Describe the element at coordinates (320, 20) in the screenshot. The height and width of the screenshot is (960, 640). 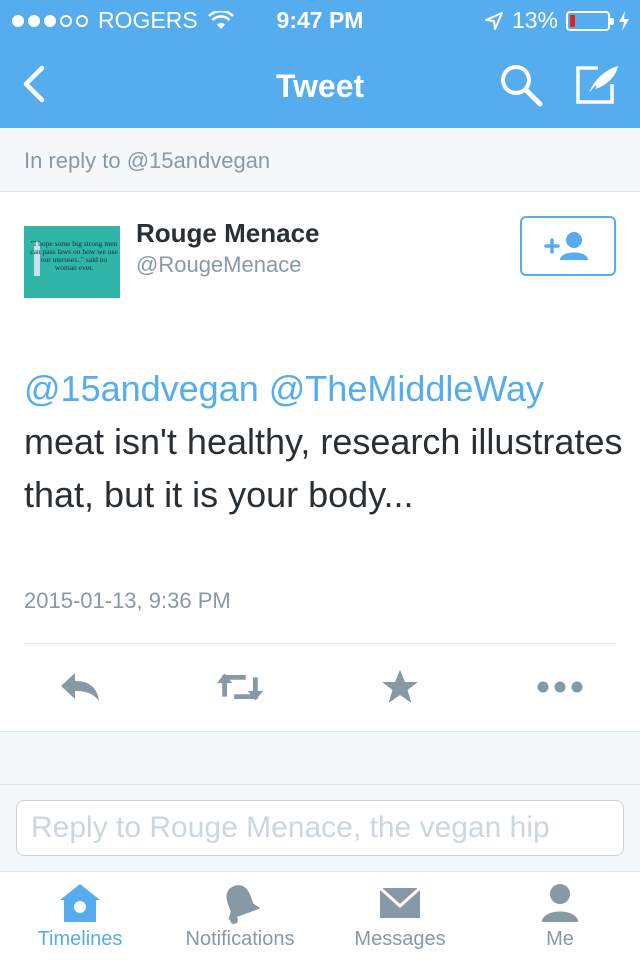
I see `status-bar: ROGERS 9:47 PM 13%` at that location.